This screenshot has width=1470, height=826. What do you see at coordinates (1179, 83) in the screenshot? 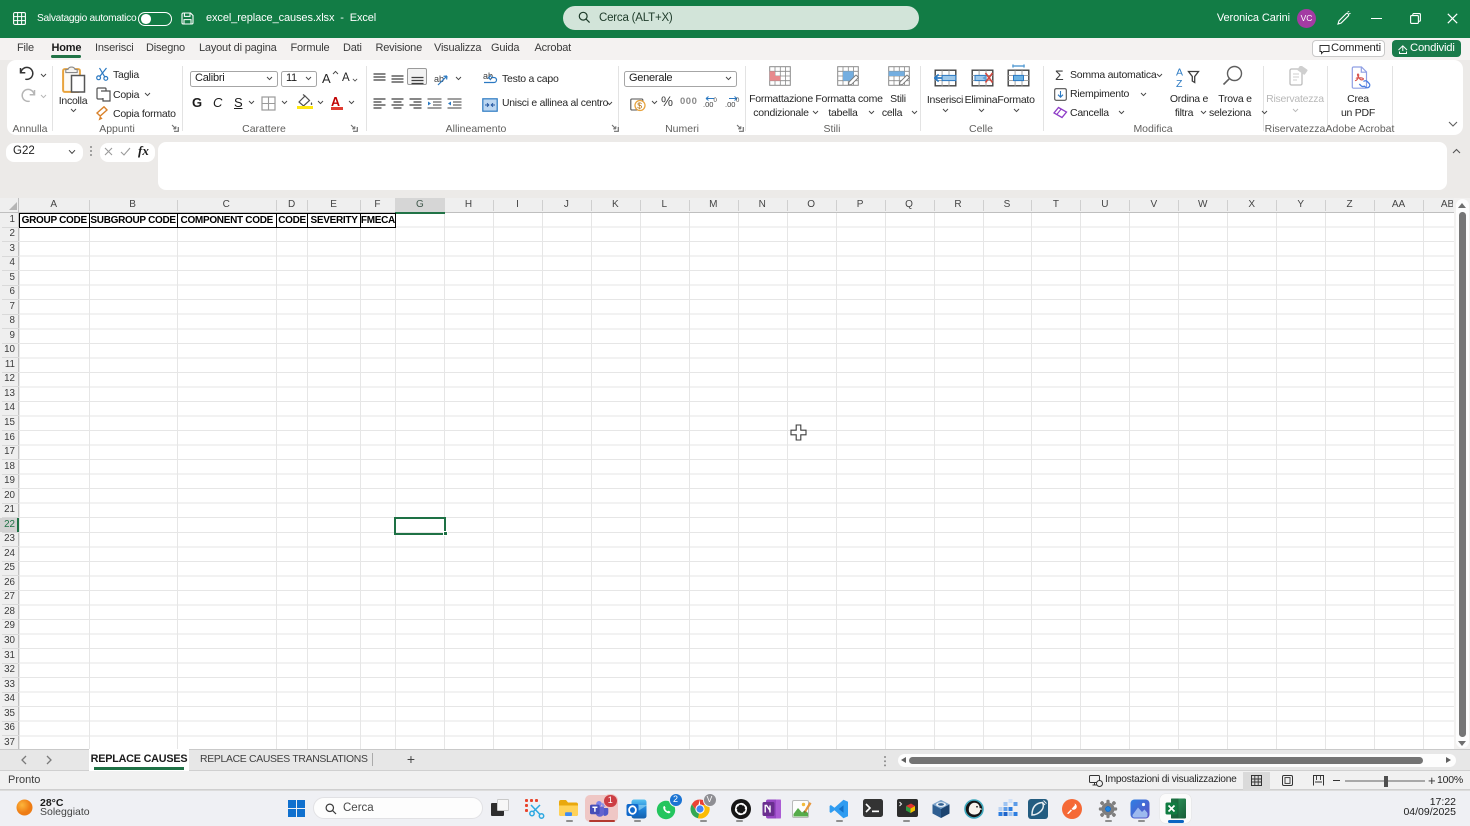
I see `svg-text: Z` at bounding box center [1179, 83].